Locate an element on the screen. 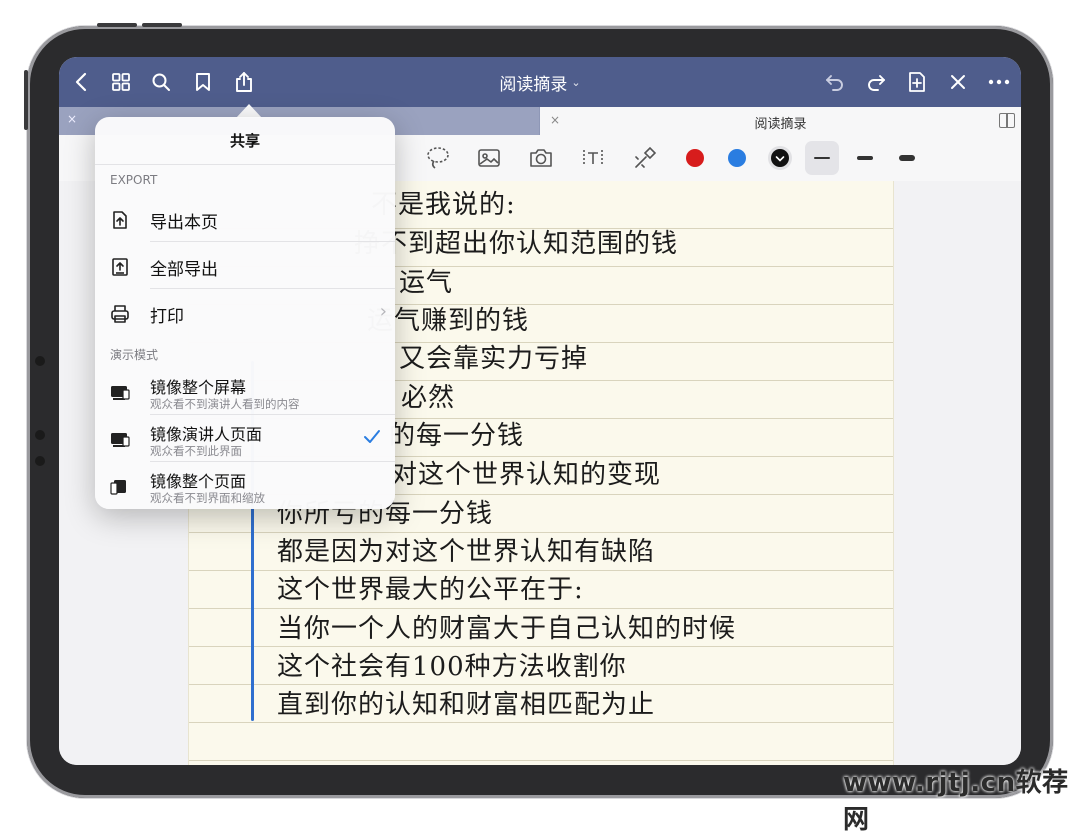  tab-label: 阅读摘录 is located at coordinates (780, 124).